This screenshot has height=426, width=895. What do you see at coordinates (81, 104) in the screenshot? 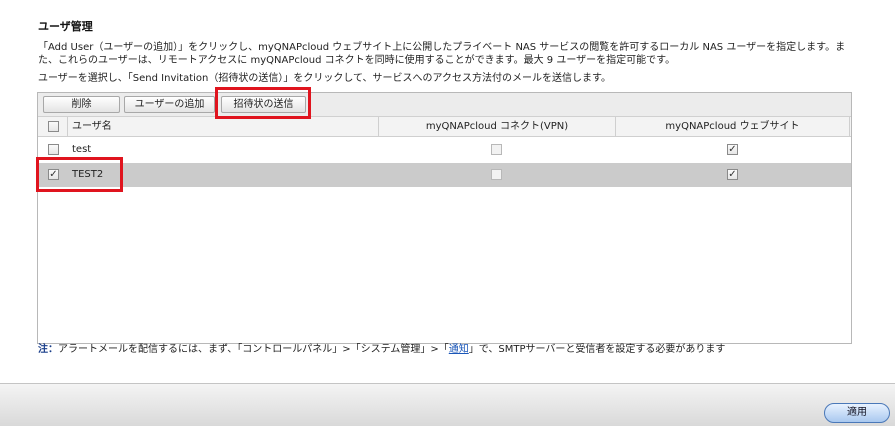
I see `delete-button: 削除` at bounding box center [81, 104].